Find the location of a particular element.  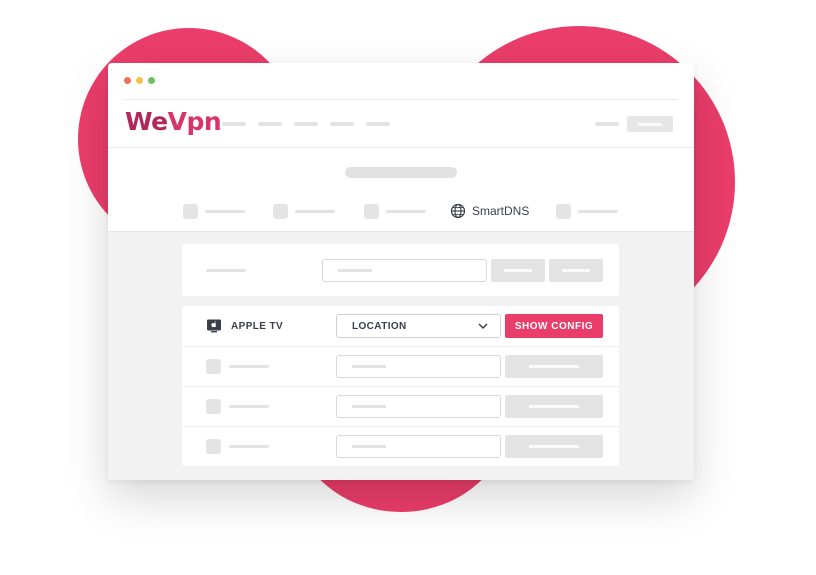

page-title-placeholder is located at coordinates (401, 172).